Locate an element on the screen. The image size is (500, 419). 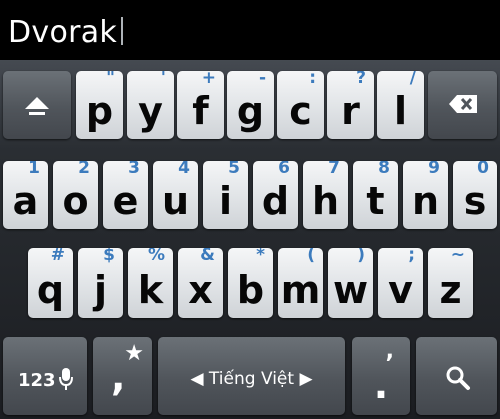
key-b-hint: * is located at coordinates (260, 256).